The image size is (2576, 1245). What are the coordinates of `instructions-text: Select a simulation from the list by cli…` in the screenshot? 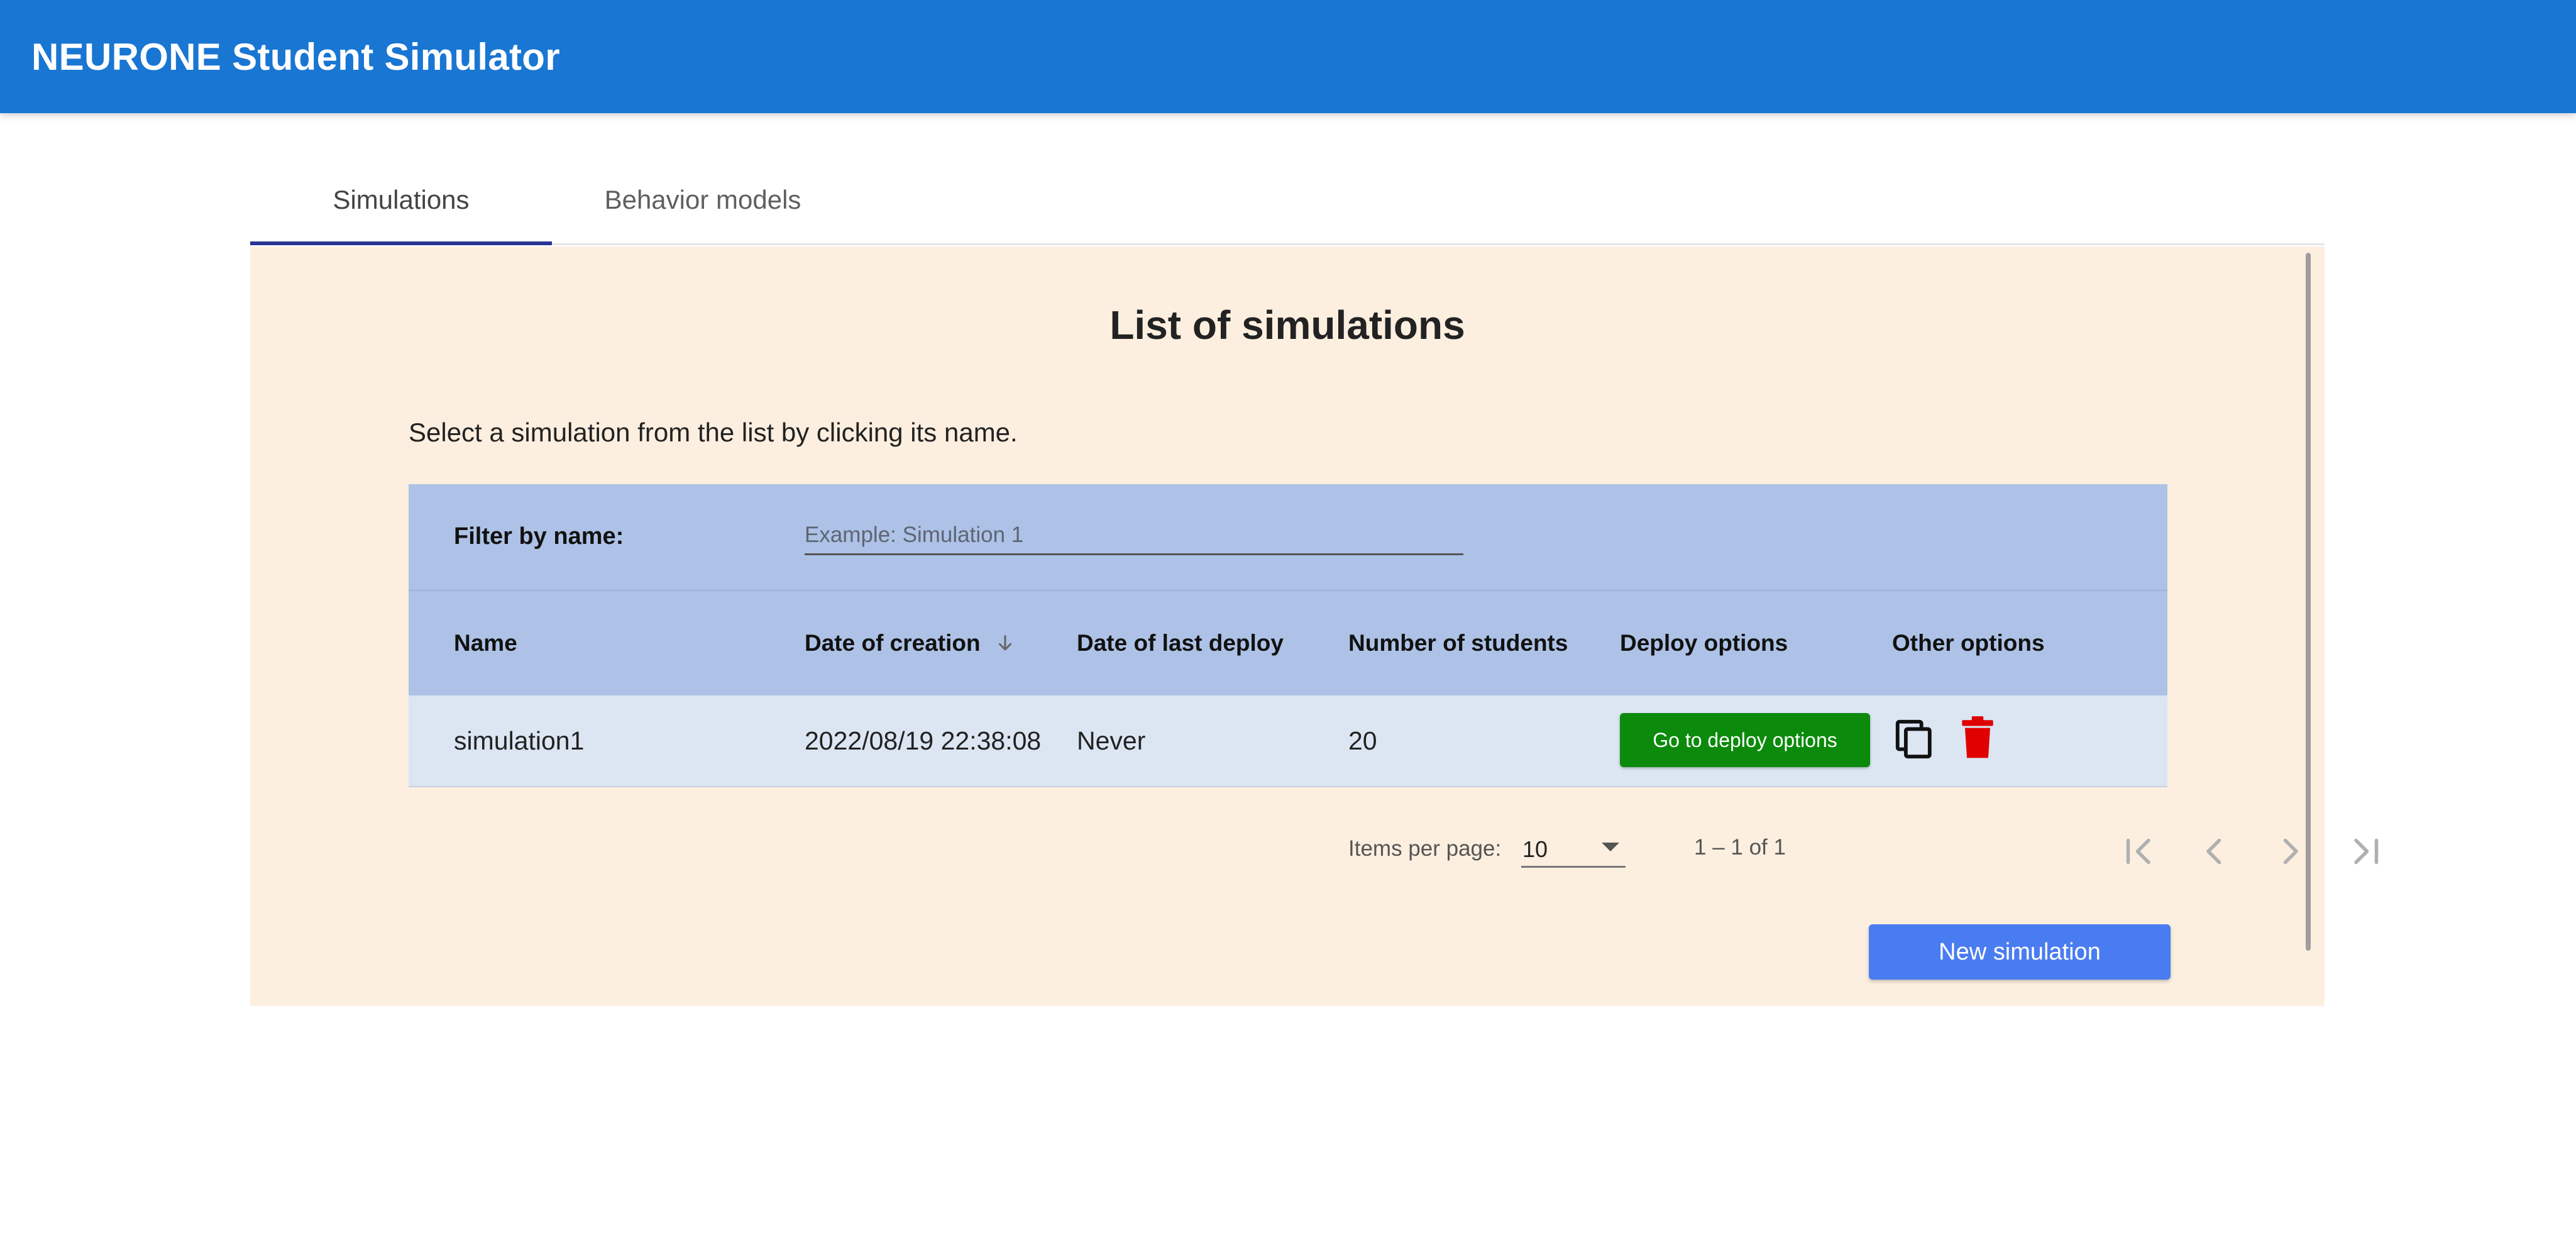 It's located at (714, 432).